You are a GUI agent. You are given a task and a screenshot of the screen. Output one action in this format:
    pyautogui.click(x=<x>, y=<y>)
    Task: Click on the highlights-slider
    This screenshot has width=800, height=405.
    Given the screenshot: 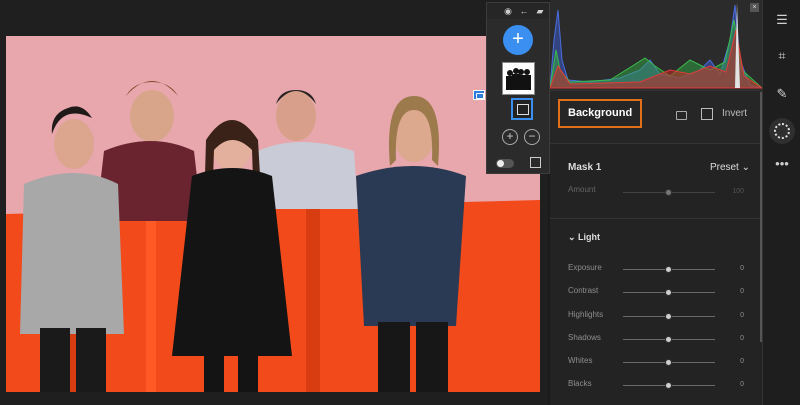 What is the action you would take?
    pyautogui.click(x=669, y=316)
    